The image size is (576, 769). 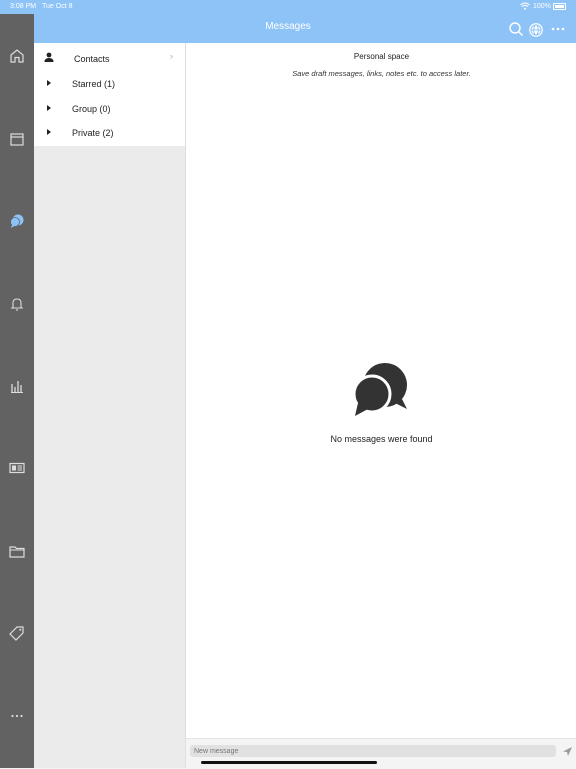 What do you see at coordinates (373, 751) in the screenshot?
I see `message-input` at bounding box center [373, 751].